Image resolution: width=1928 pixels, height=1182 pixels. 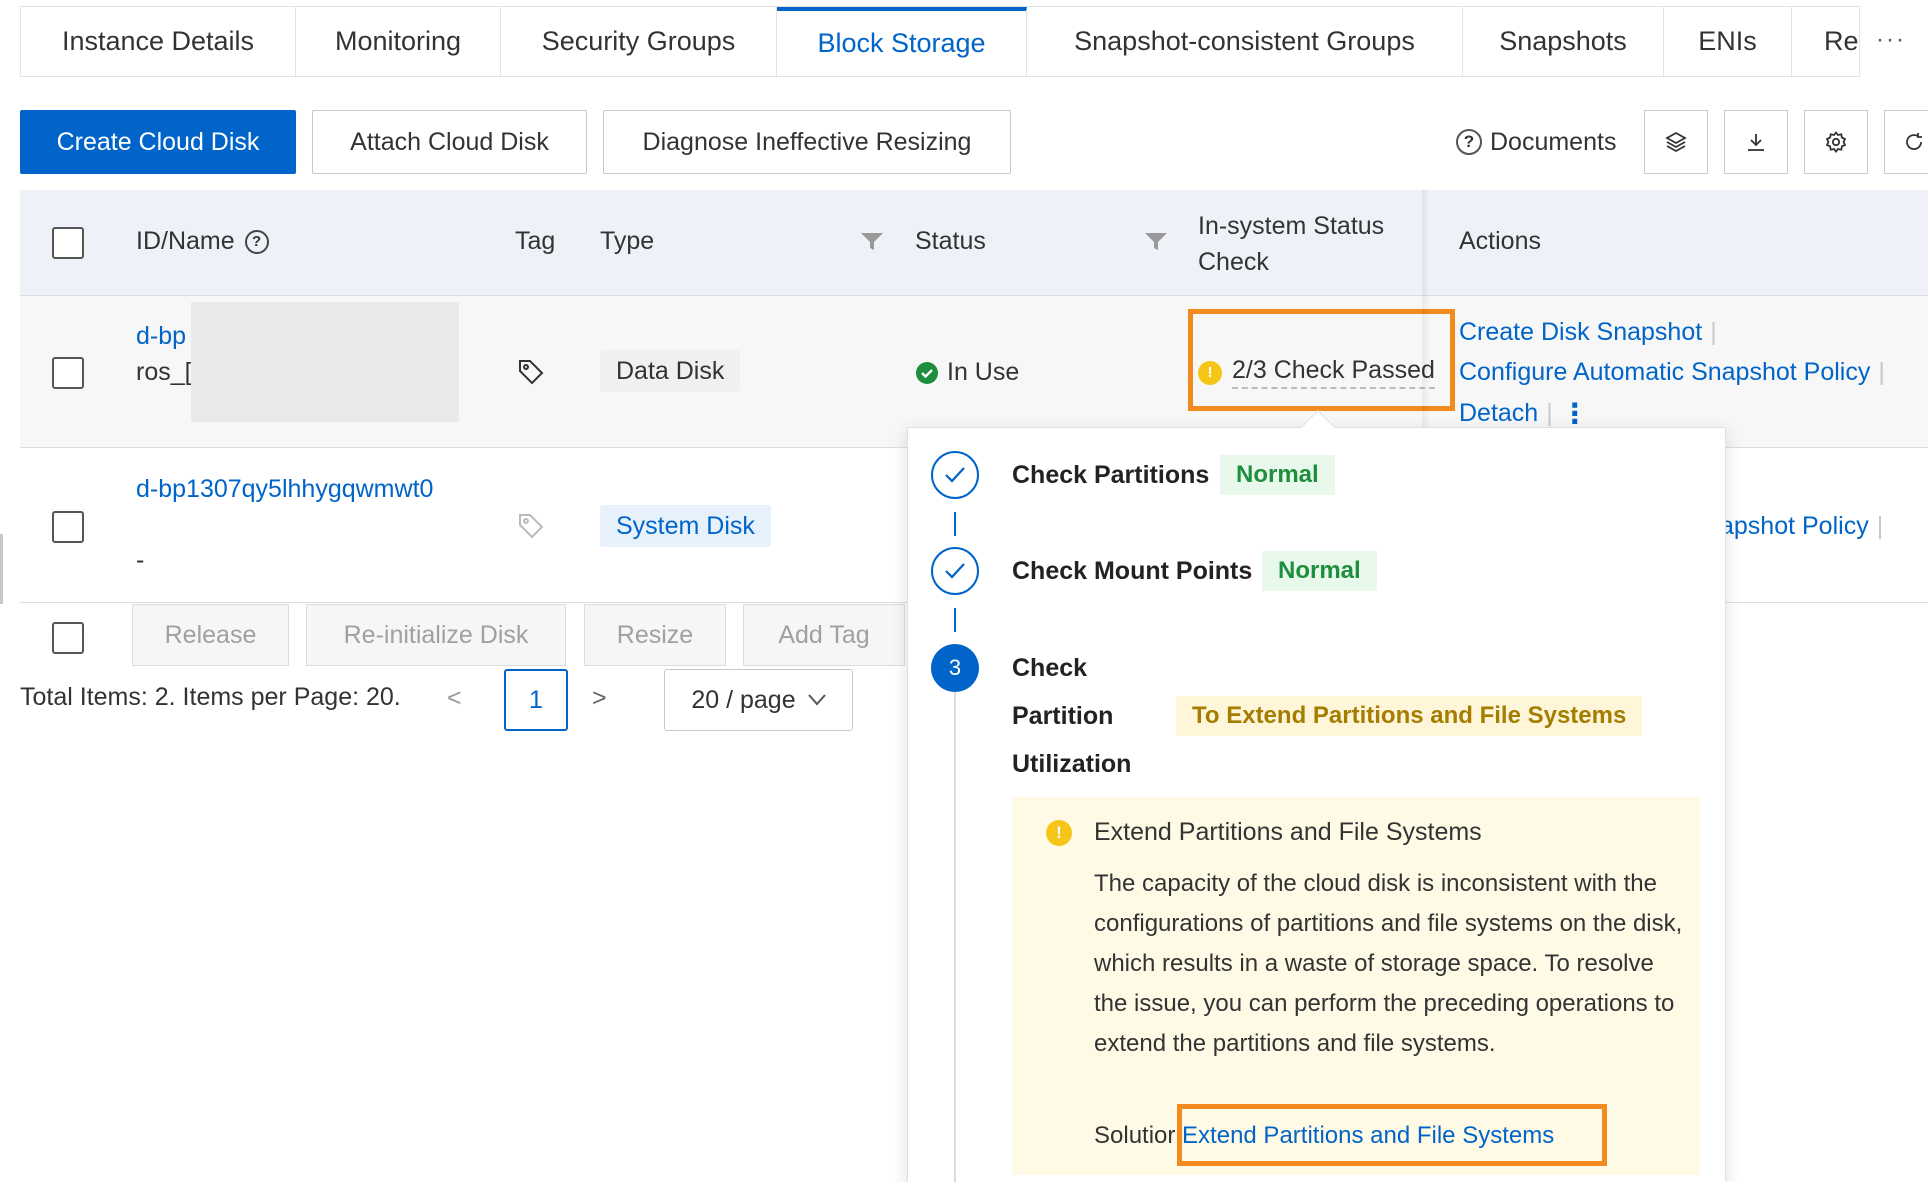 What do you see at coordinates (158, 41) in the screenshot?
I see `tab-instance-details: Instance Details` at bounding box center [158, 41].